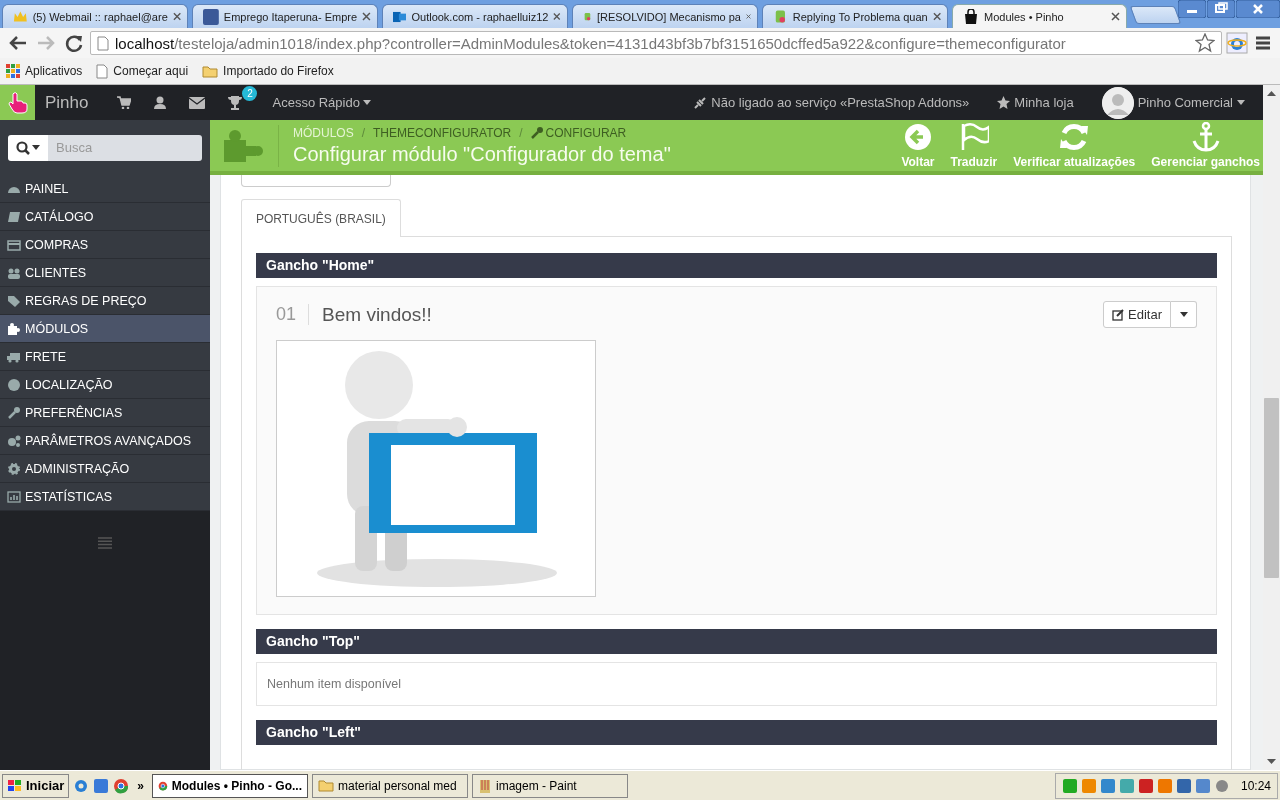  I want to click on trophy-icon, so click(235, 102).